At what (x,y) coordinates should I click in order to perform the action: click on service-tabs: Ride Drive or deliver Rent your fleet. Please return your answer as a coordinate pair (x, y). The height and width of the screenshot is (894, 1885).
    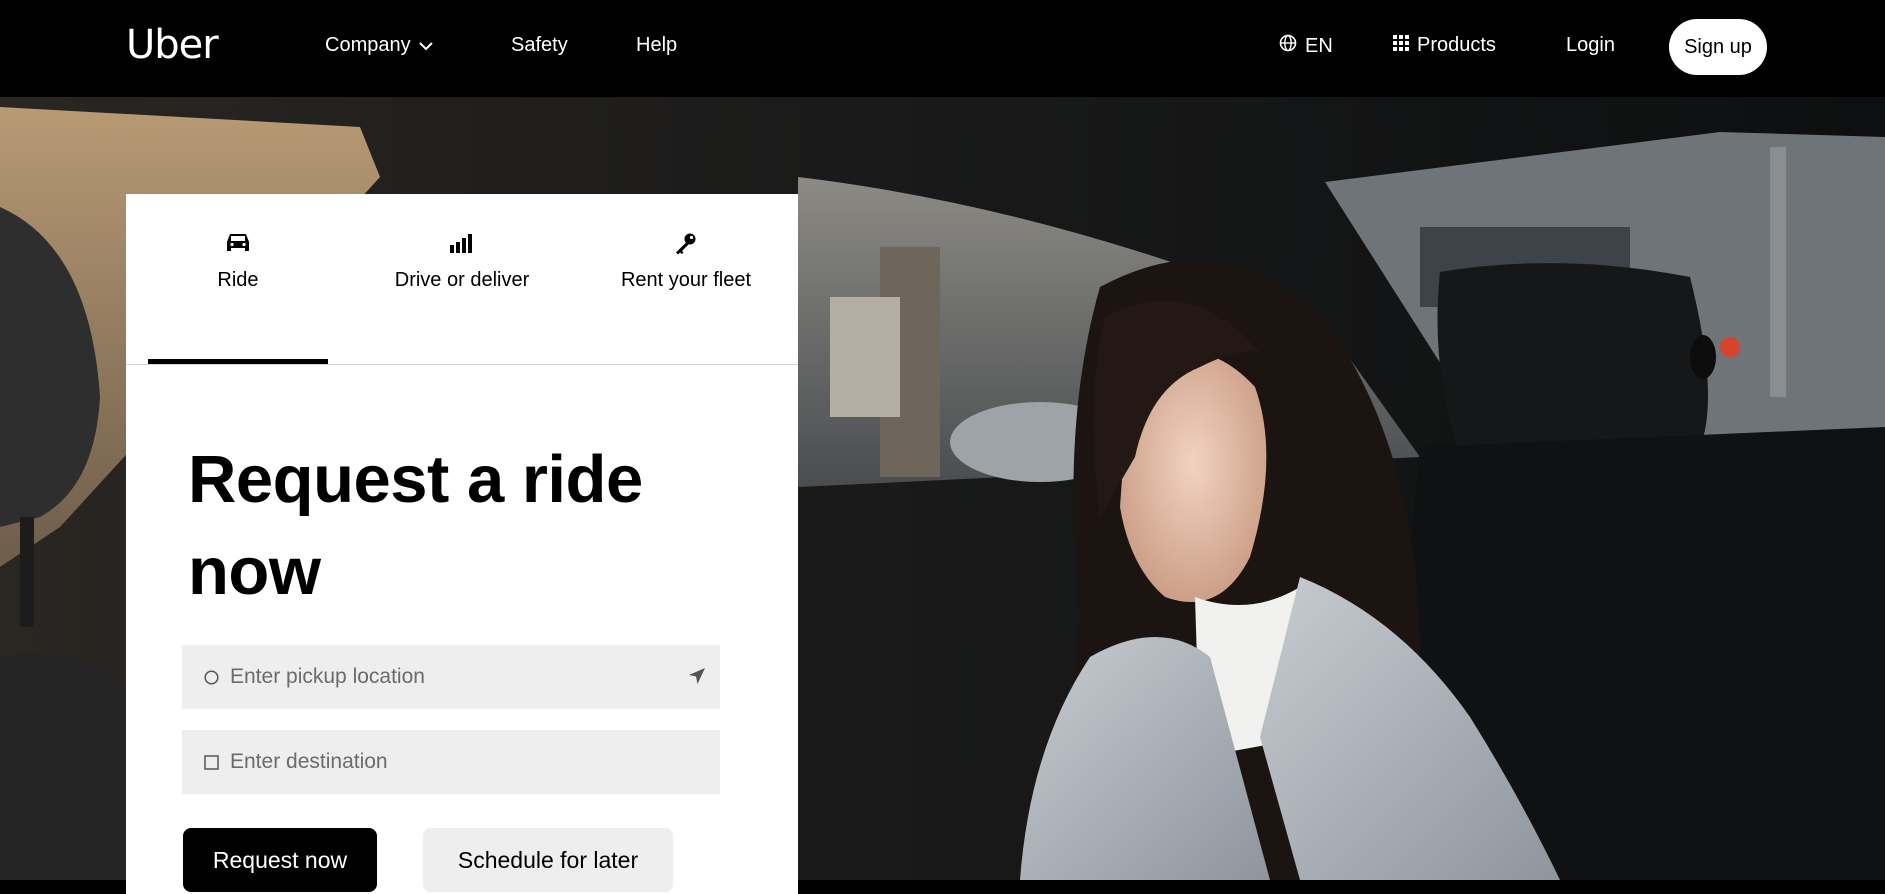
    Looking at the image, I should click on (462, 279).